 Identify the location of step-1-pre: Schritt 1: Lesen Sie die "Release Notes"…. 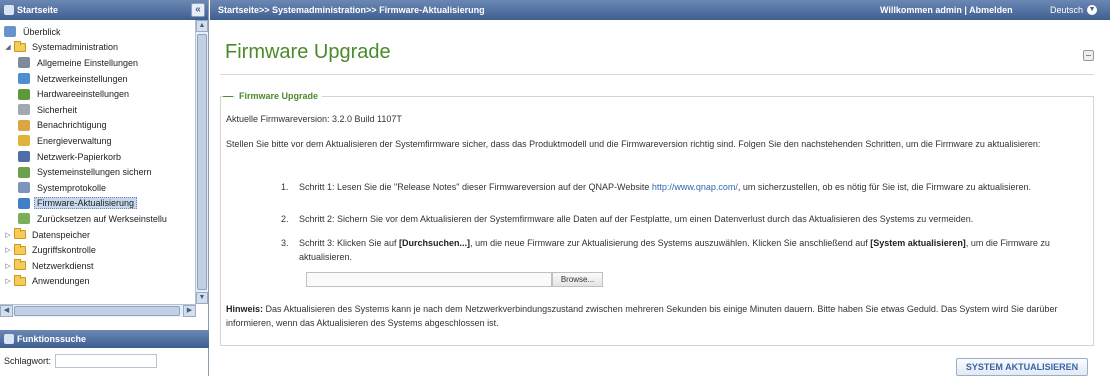
(475, 187).